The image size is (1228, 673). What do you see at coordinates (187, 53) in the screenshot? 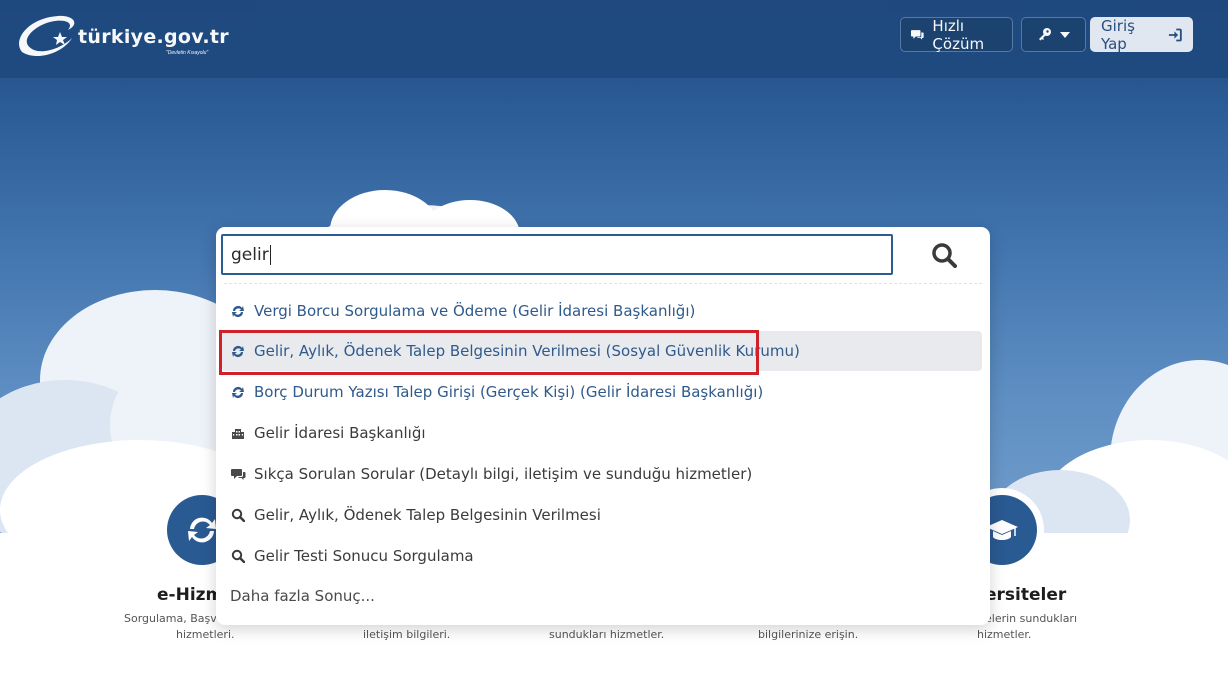
I see `logo-tagline: "Devletin Kısayolu"` at bounding box center [187, 53].